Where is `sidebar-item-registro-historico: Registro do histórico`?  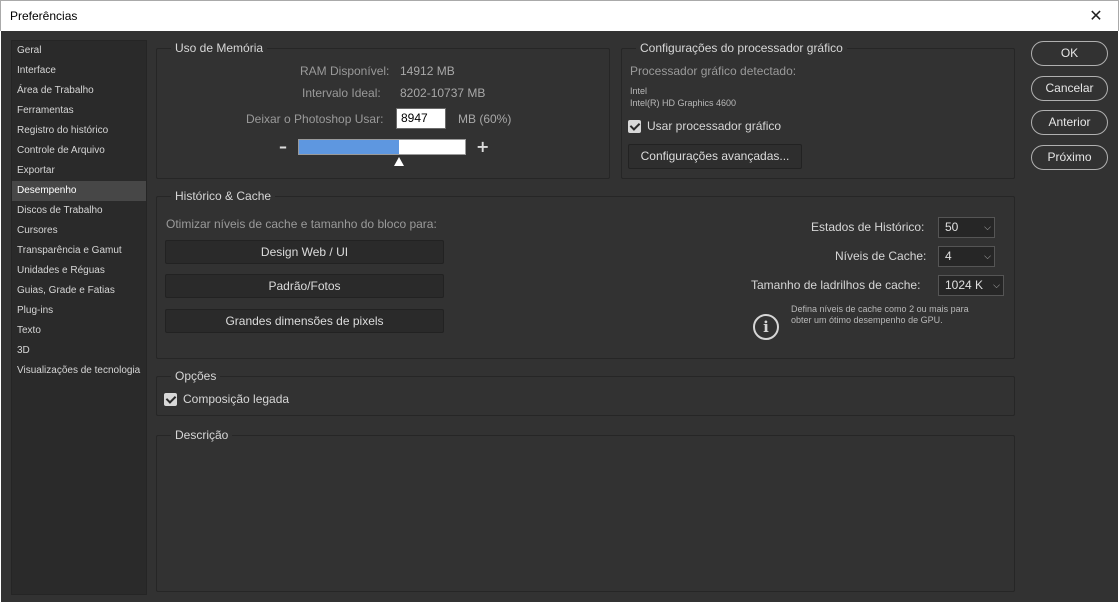
sidebar-item-registro-historico: Registro do histórico is located at coordinates (79, 131).